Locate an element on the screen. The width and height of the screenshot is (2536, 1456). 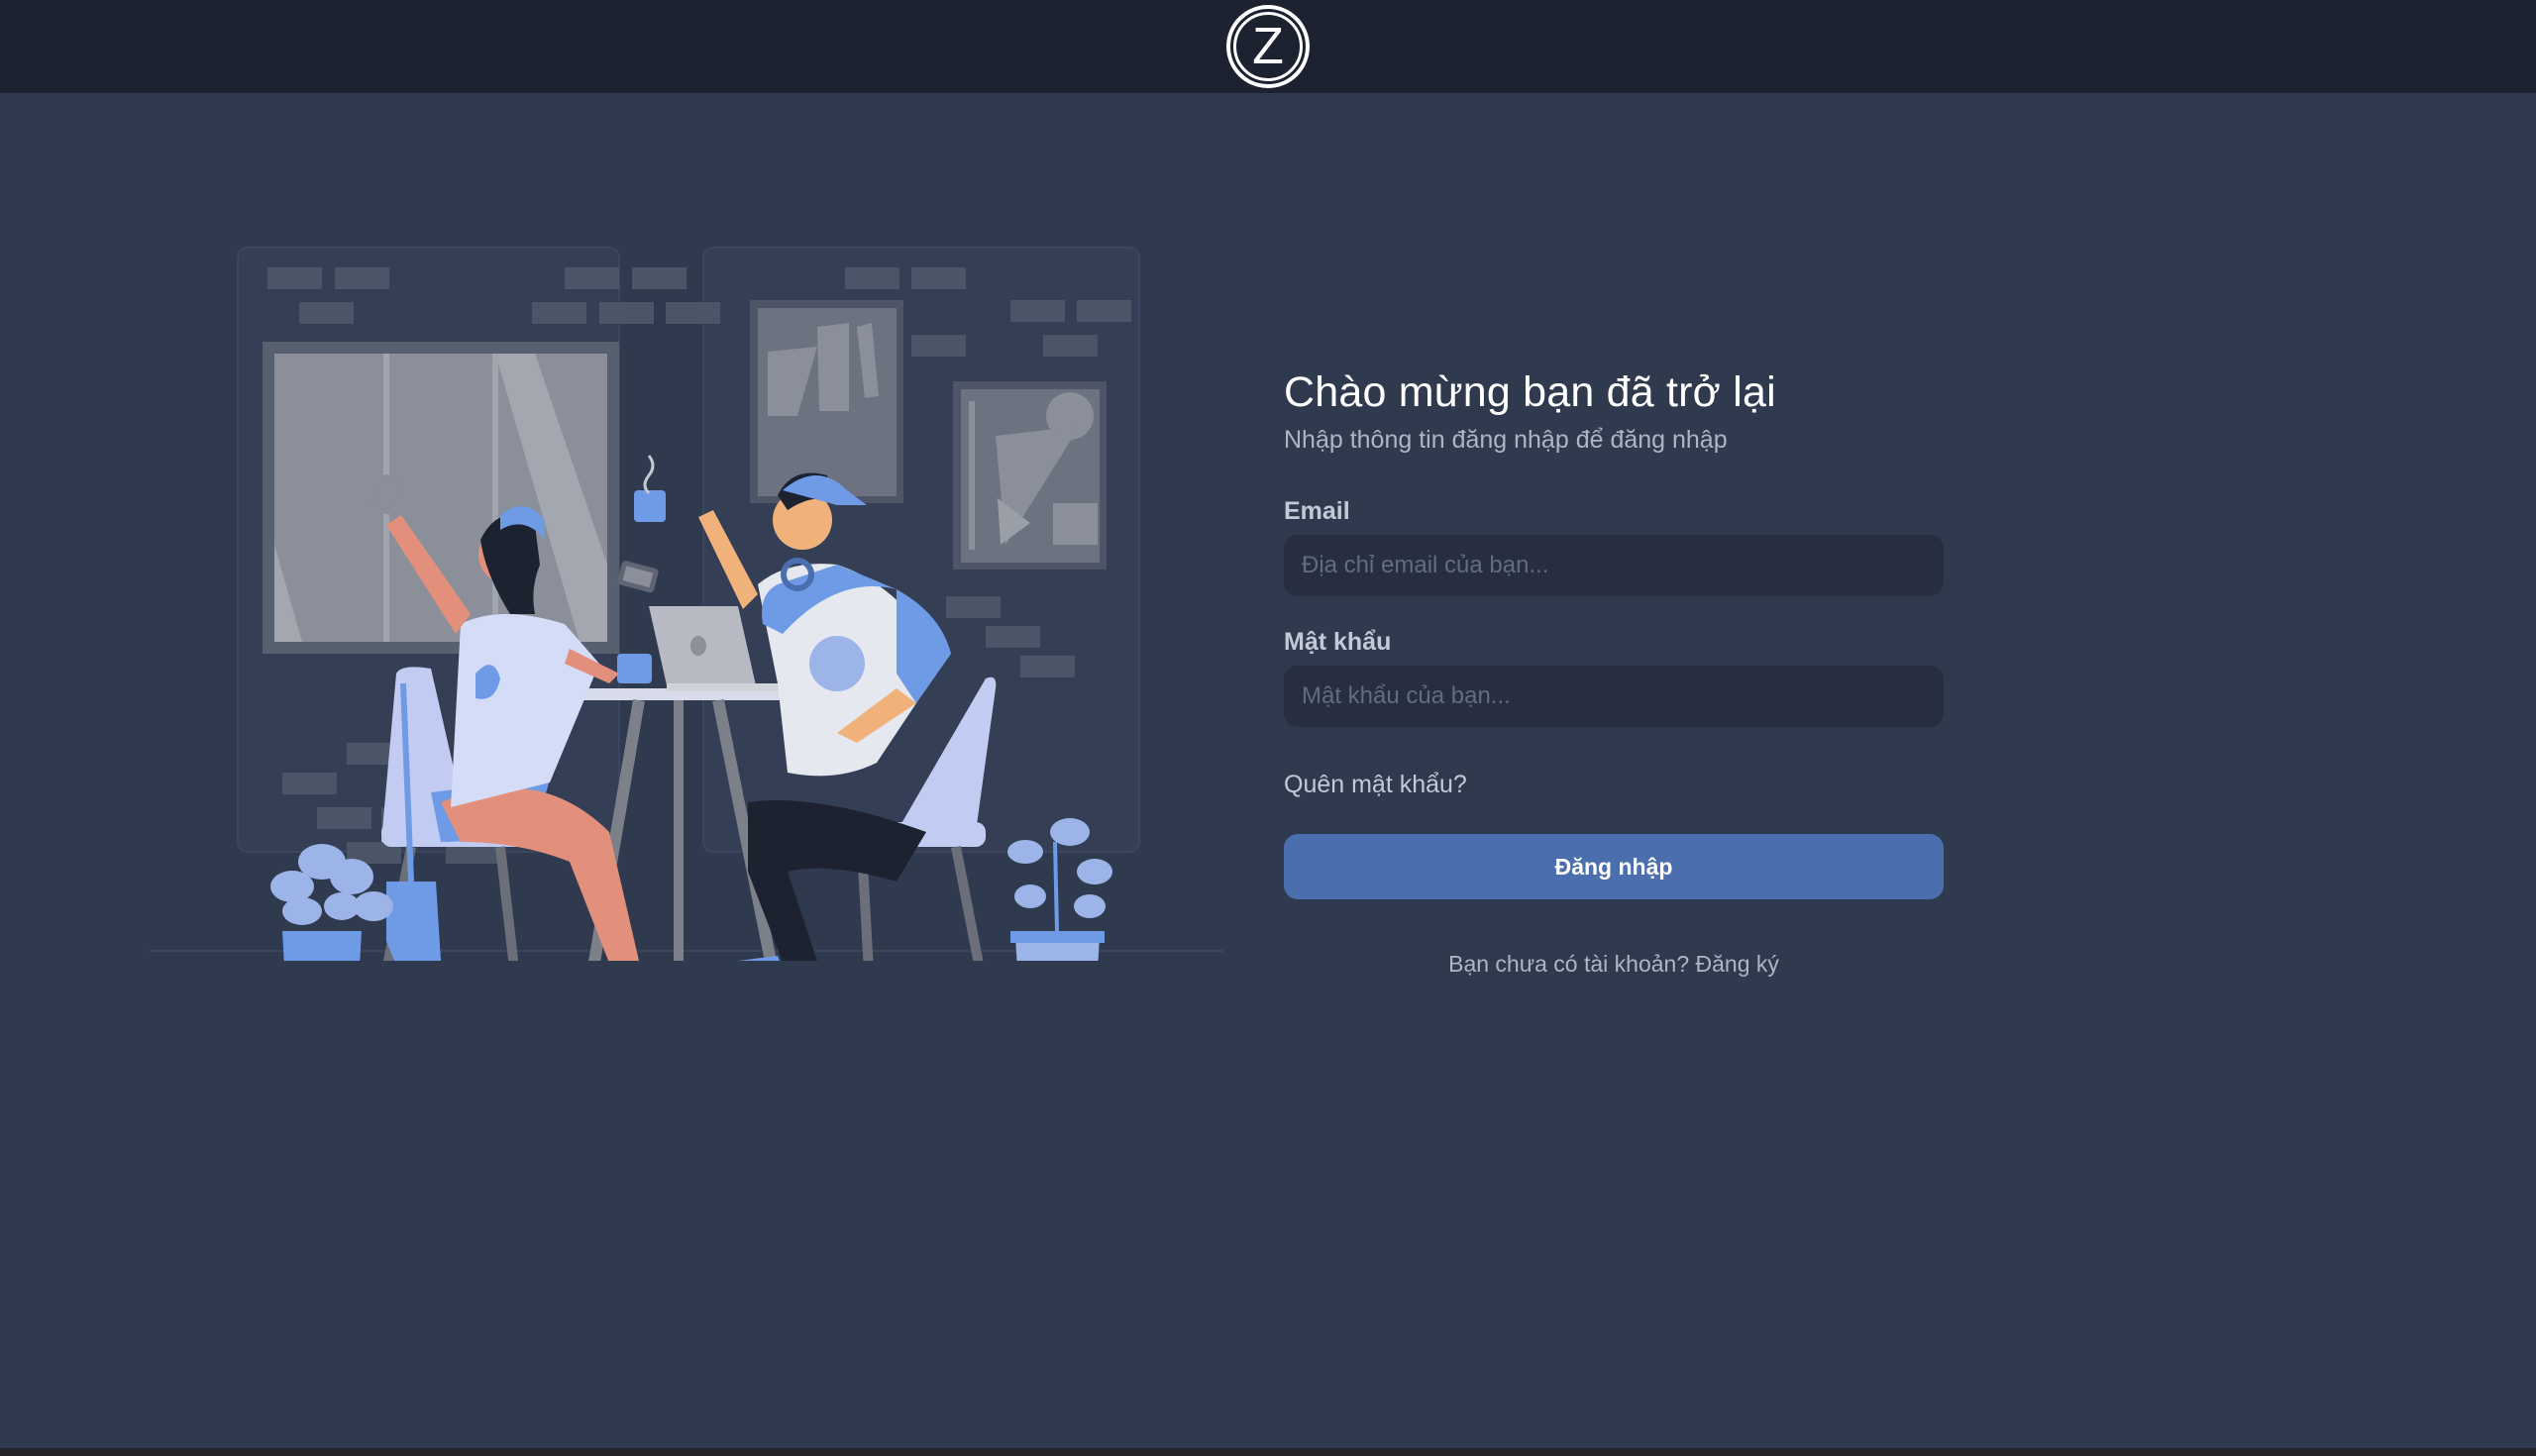
email-field is located at coordinates (1614, 565).